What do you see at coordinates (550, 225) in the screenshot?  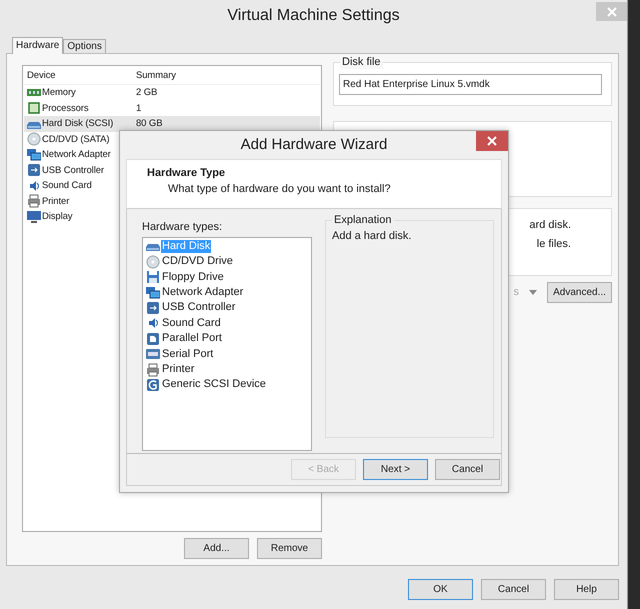 I see `info-text: ard disk.` at bounding box center [550, 225].